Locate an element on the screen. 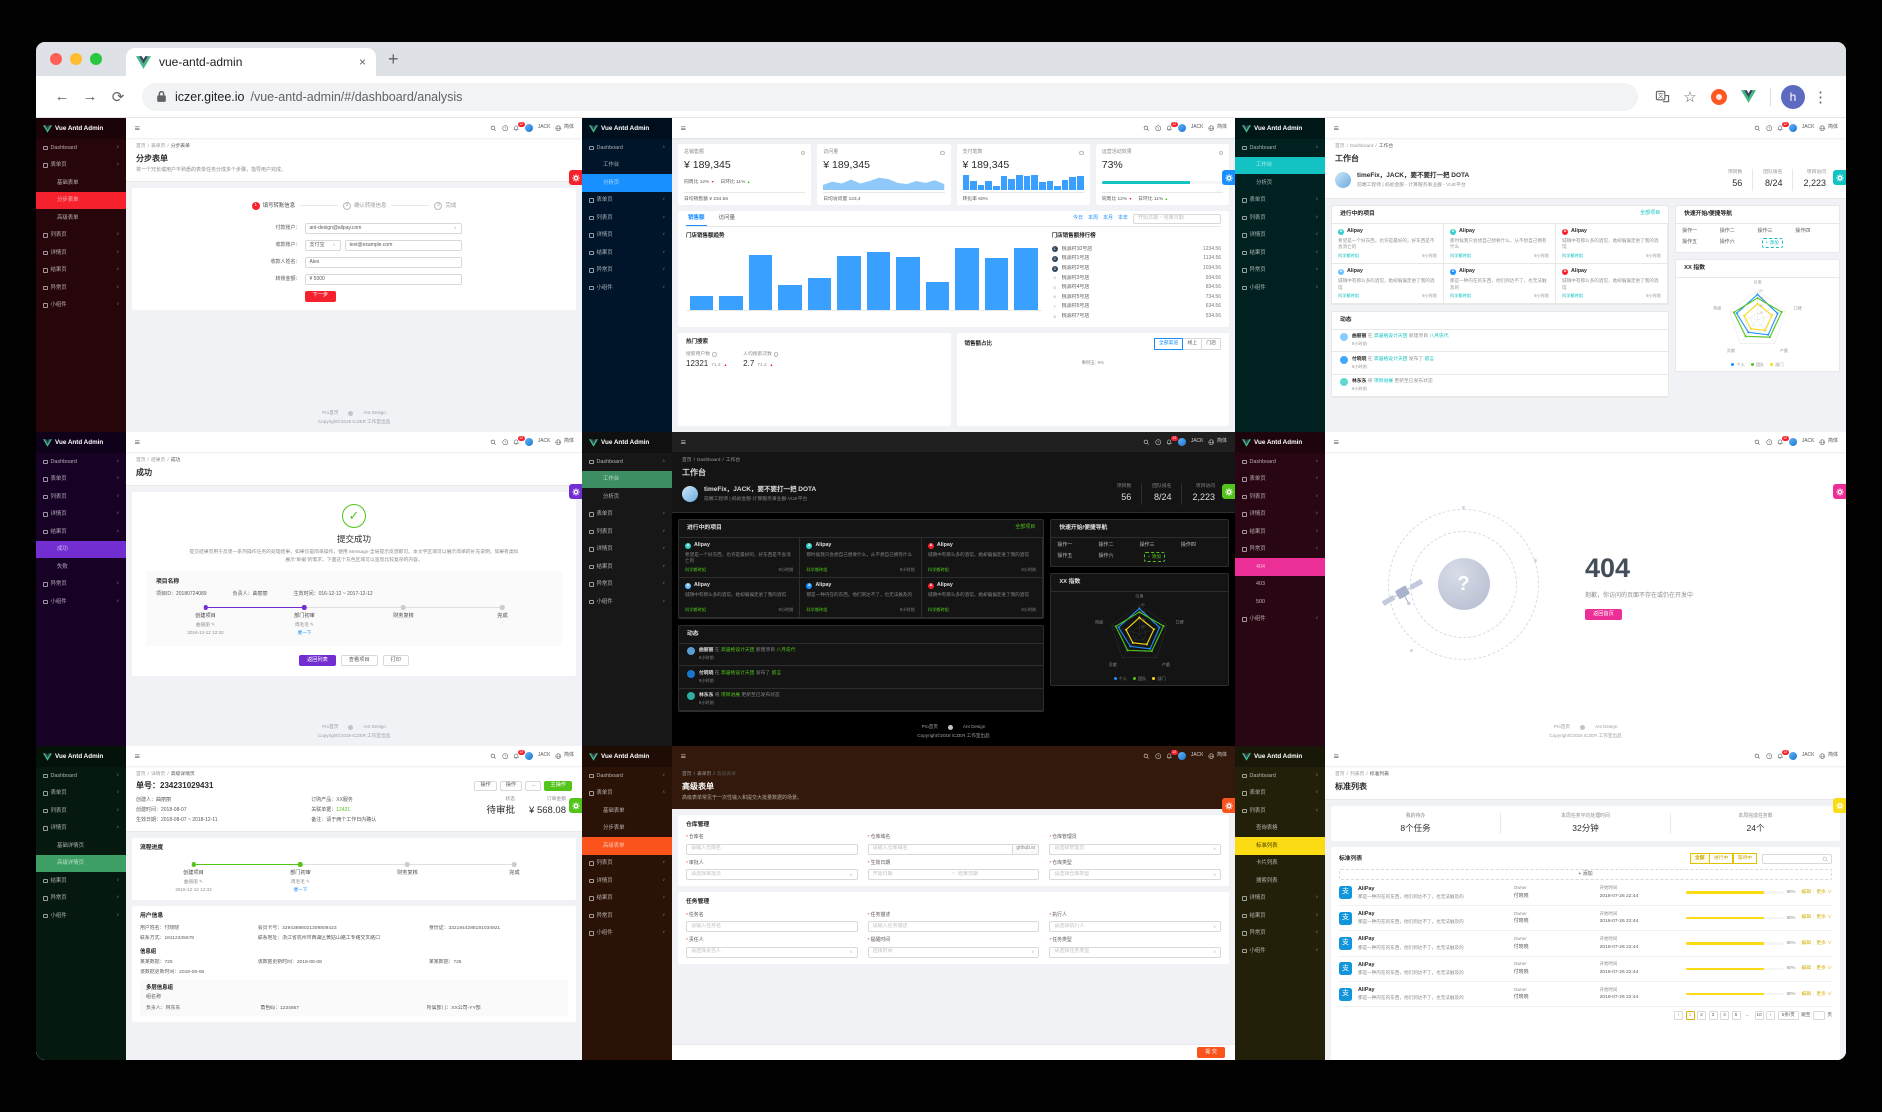 The width and height of the screenshot is (1882, 1112). add-button: + 添加 is located at coordinates (1585, 875).